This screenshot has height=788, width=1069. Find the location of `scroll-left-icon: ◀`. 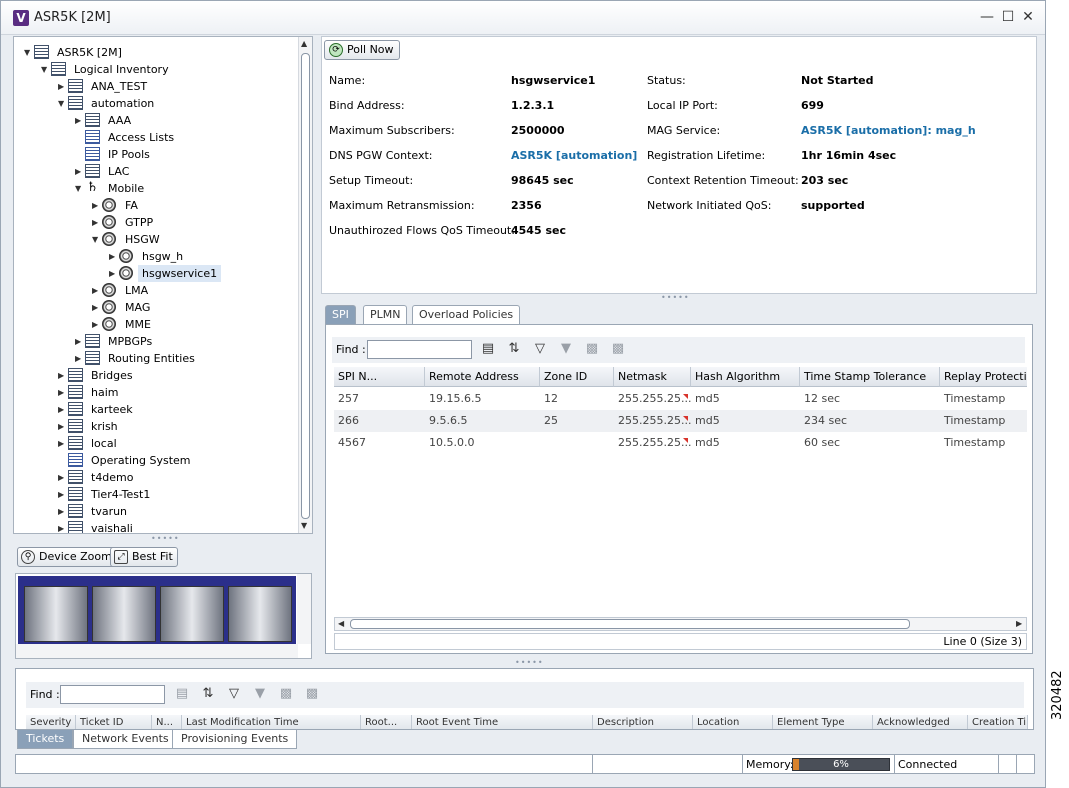

scroll-left-icon: ◀ is located at coordinates (341, 623).